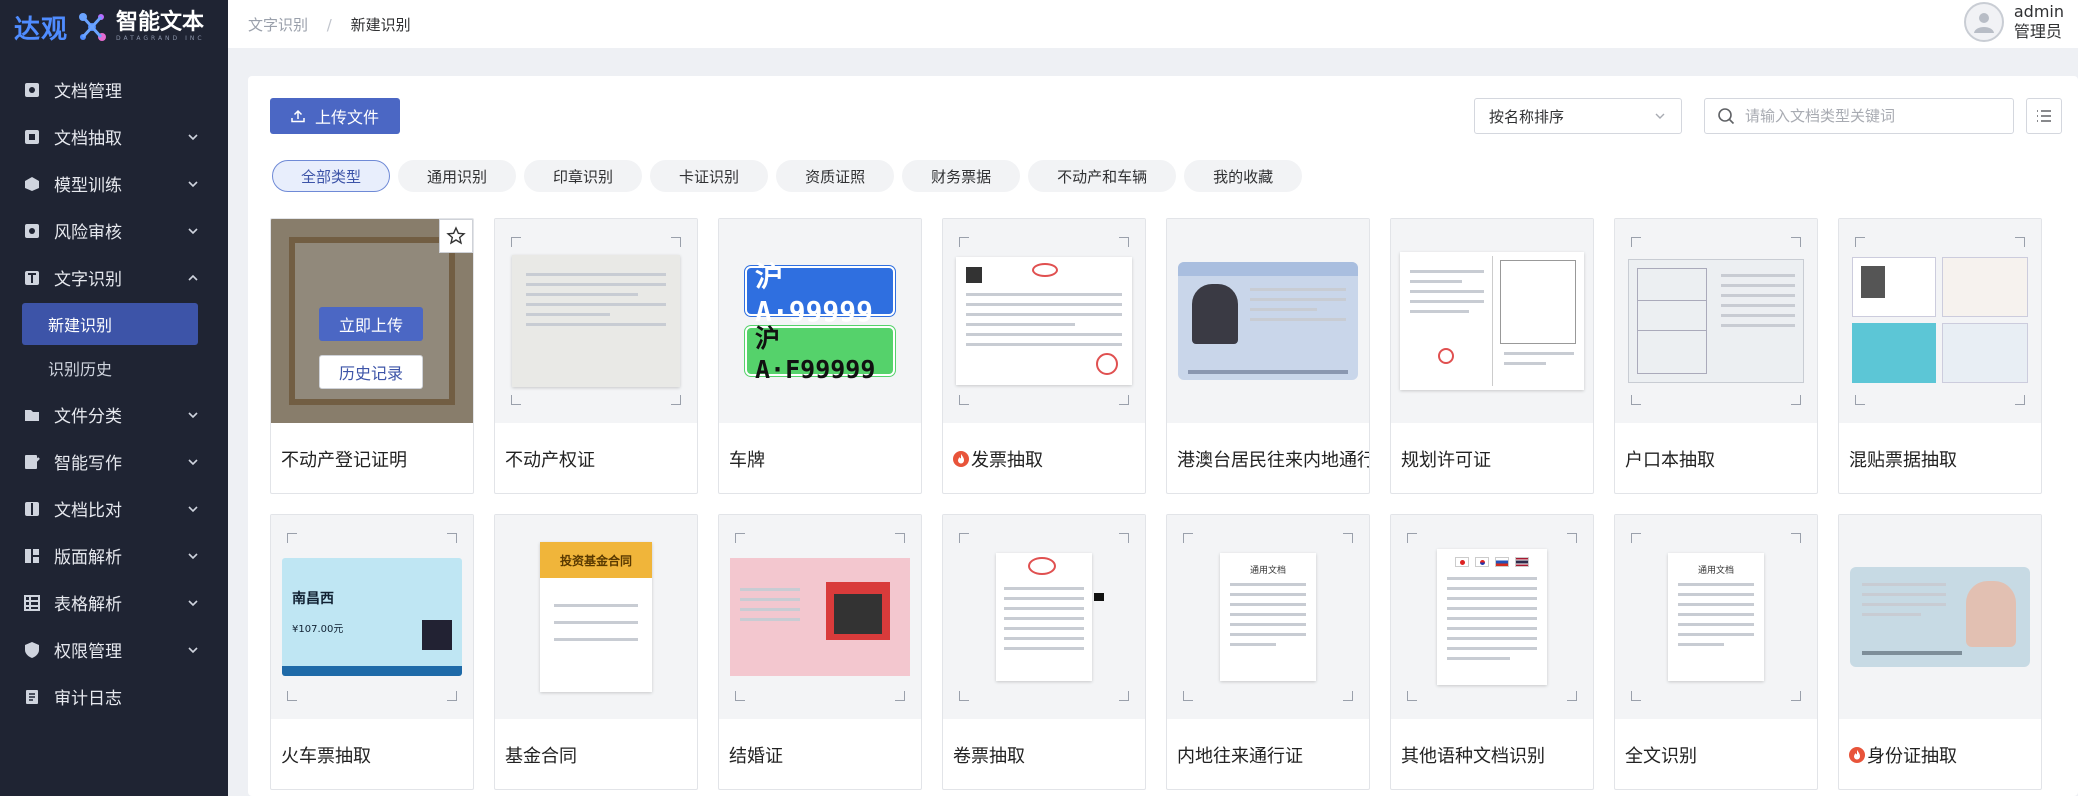  I want to click on chevron-up-icon, so click(193, 277).